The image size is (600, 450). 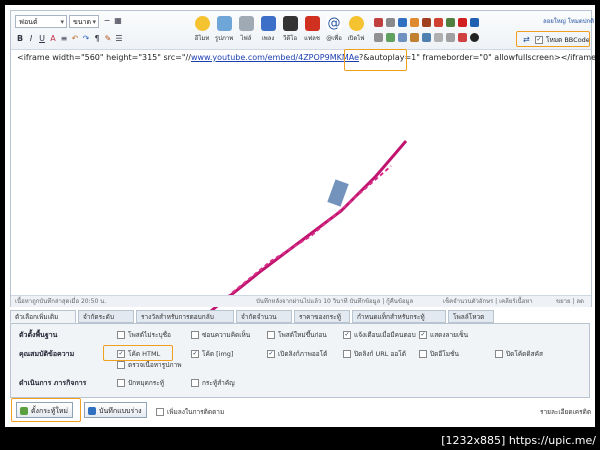 I want to click on lights-button: เปิดไฟ, so click(x=356, y=31).